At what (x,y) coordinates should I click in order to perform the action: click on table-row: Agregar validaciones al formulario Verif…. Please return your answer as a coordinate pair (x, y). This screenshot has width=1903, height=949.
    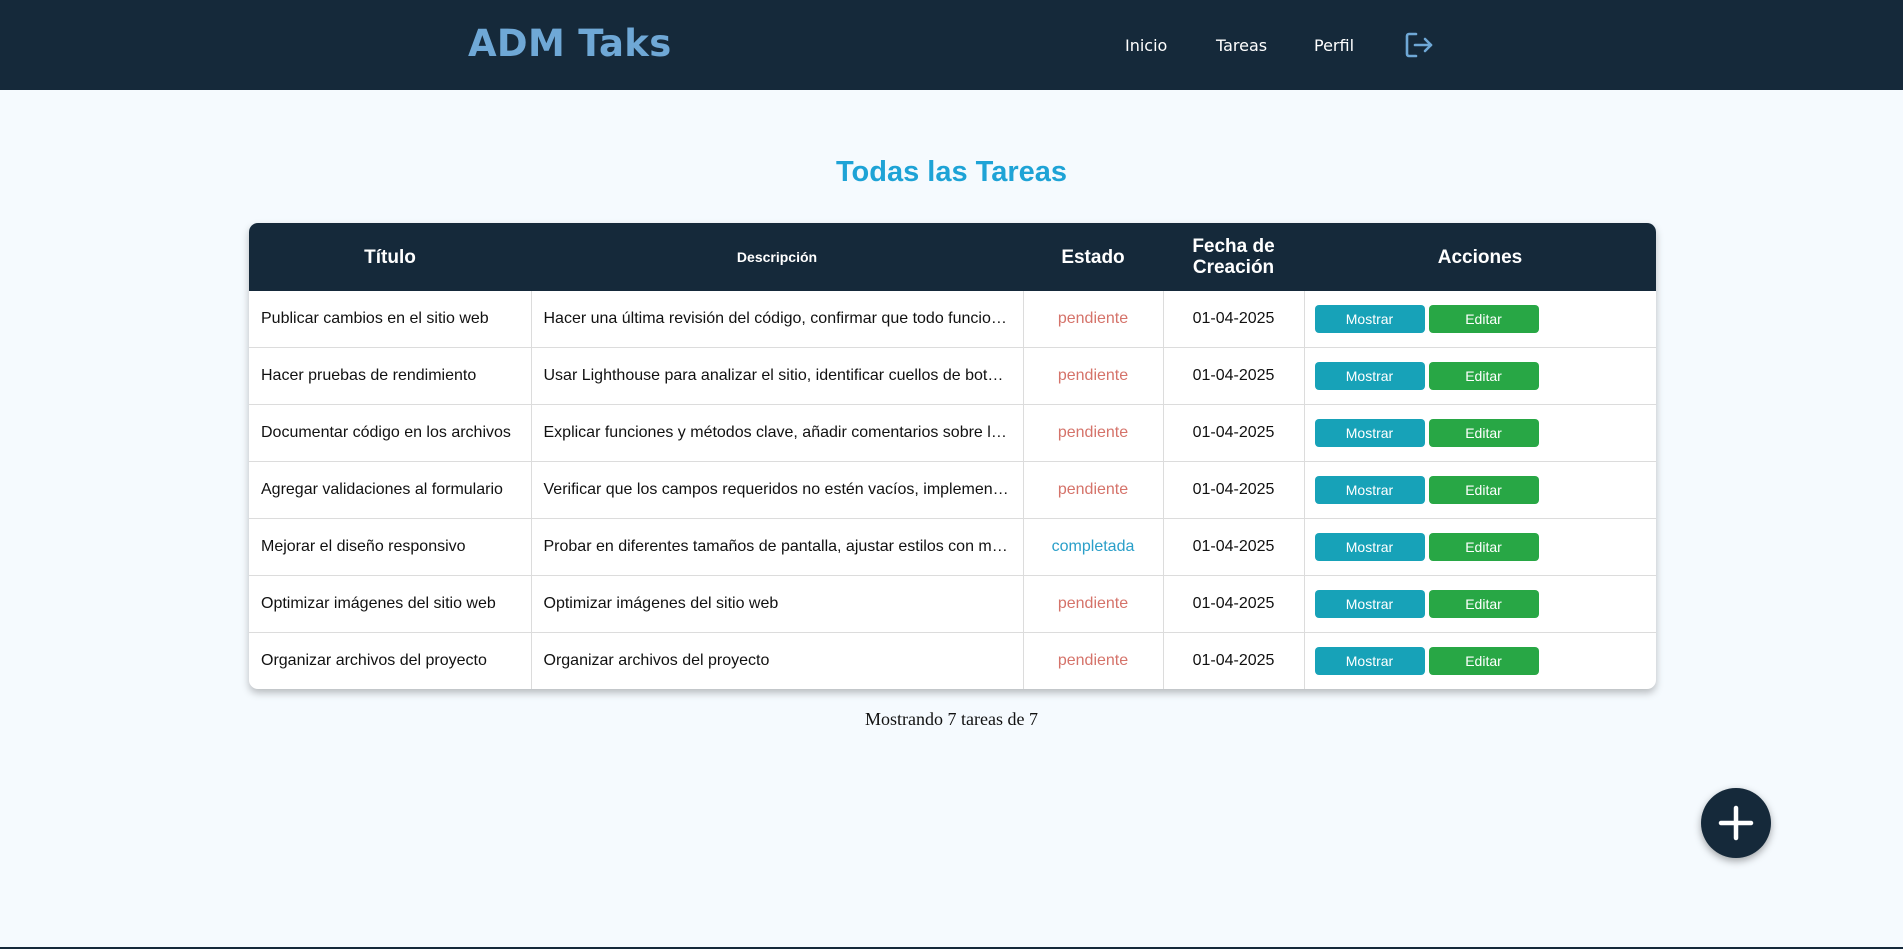
    Looking at the image, I should click on (952, 490).